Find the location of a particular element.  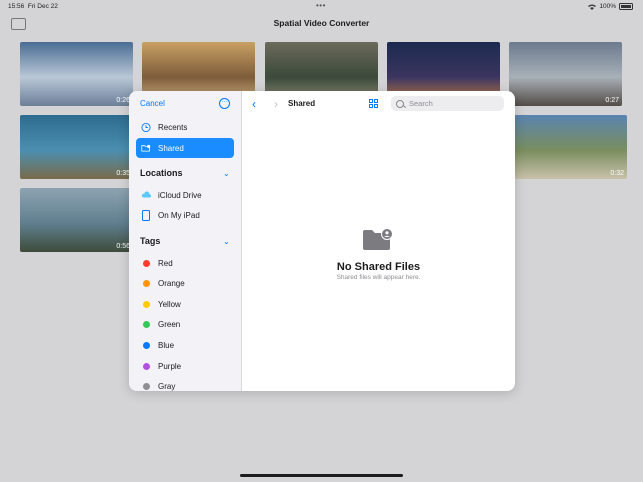

cancel-button: Cancel is located at coordinates (152, 103).